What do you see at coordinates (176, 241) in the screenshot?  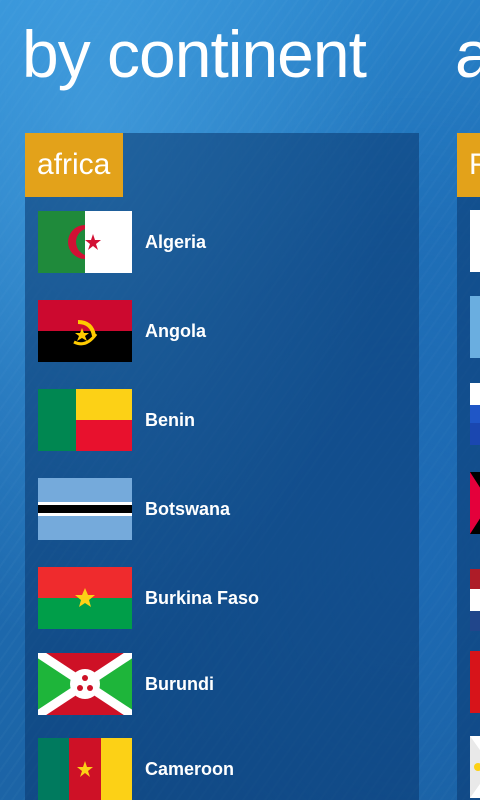 I see `country-name: Algeria` at bounding box center [176, 241].